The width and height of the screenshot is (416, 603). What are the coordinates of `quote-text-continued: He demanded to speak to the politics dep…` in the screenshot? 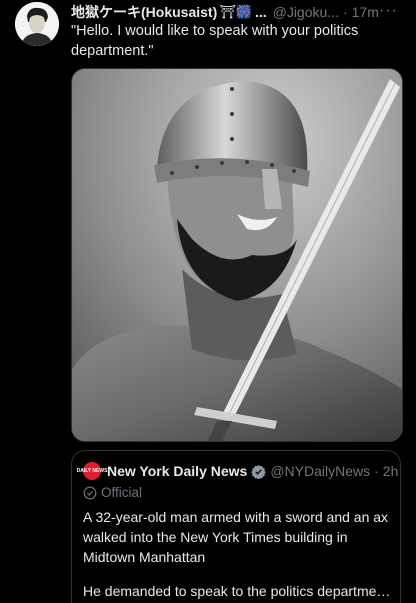 It's located at (238, 591).